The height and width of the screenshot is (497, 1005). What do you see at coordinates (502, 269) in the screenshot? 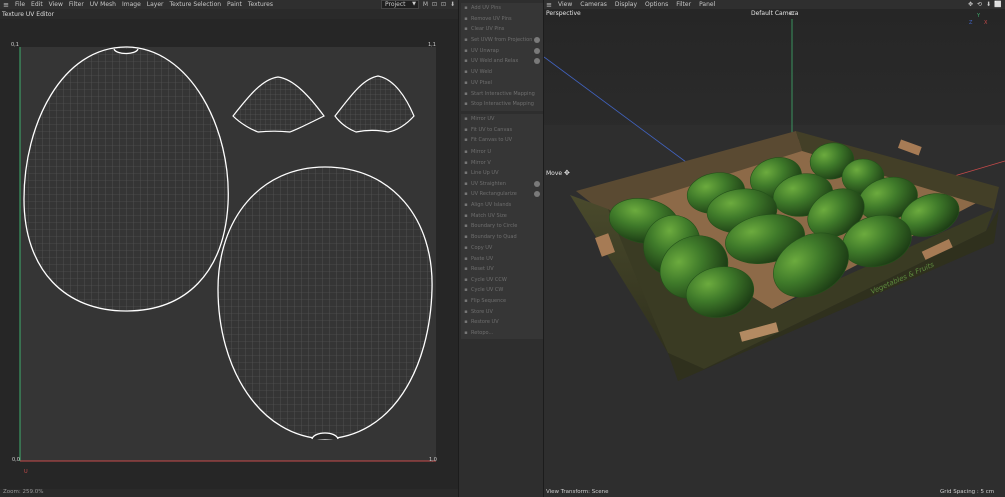
I see `tool-item: ▪ Reset UV` at bounding box center [502, 269].